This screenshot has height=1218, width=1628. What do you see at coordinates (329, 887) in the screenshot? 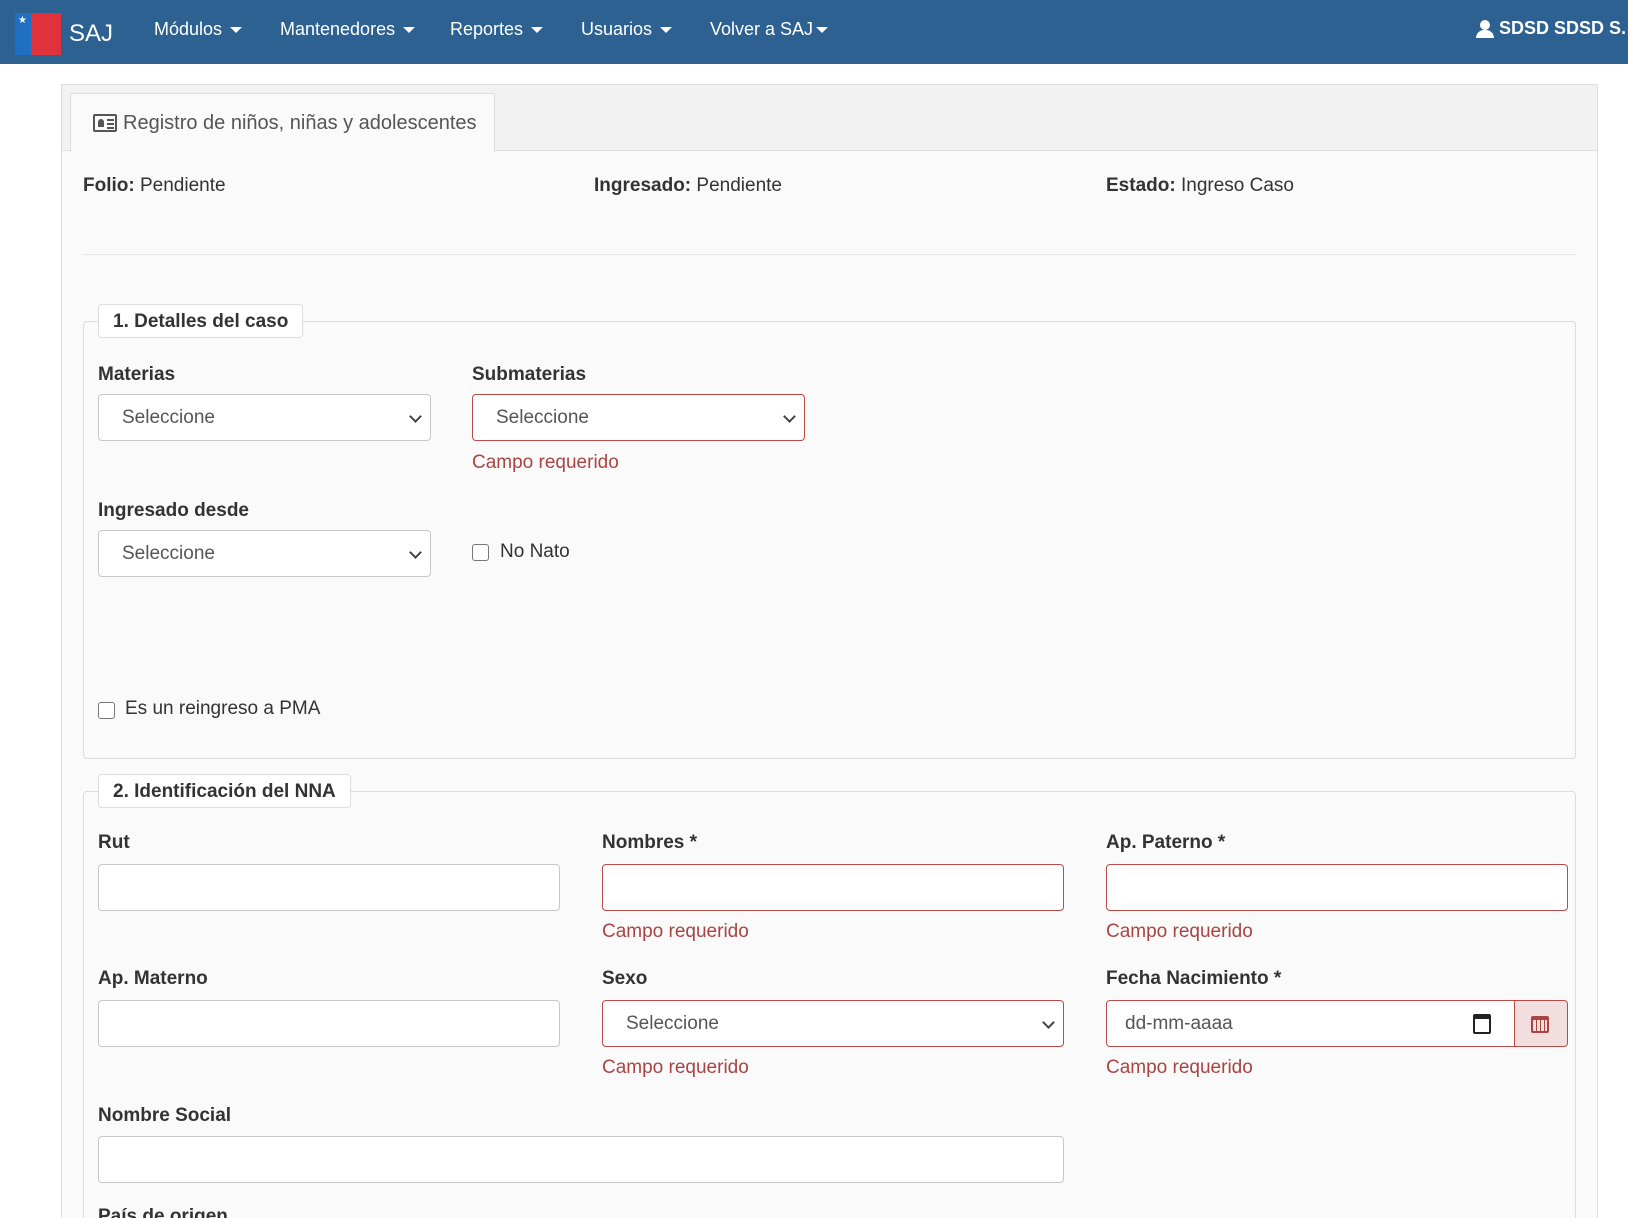
I see `rut-input` at bounding box center [329, 887].